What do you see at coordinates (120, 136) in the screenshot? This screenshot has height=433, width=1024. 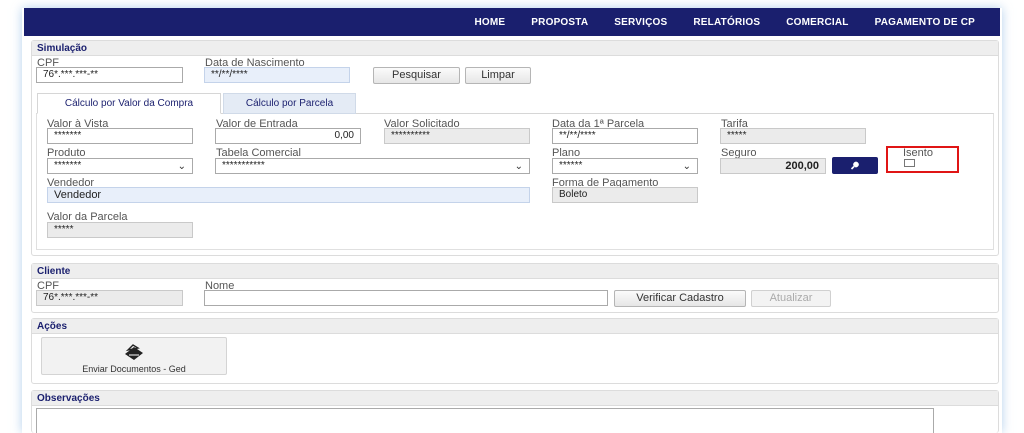 I see `valor-vista-input: *******` at bounding box center [120, 136].